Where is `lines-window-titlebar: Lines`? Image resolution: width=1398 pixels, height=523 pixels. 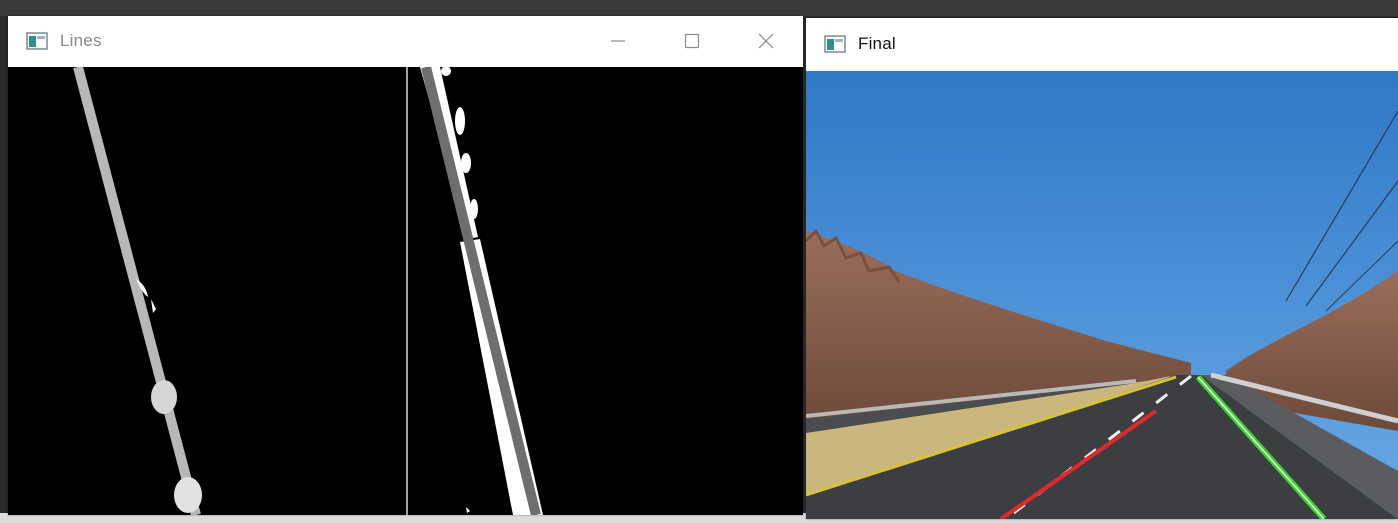
lines-window-titlebar: Lines is located at coordinates (405, 41).